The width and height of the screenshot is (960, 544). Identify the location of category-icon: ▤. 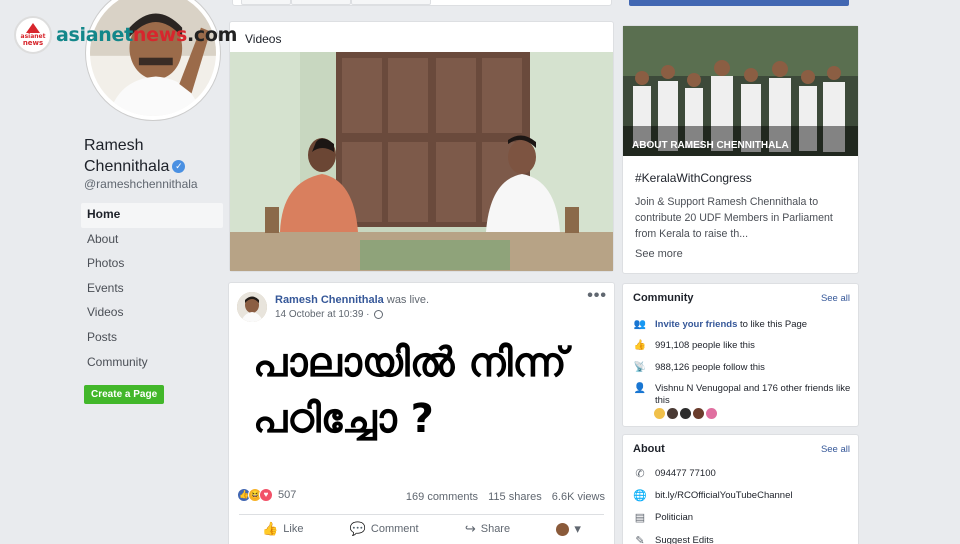
(640, 518).